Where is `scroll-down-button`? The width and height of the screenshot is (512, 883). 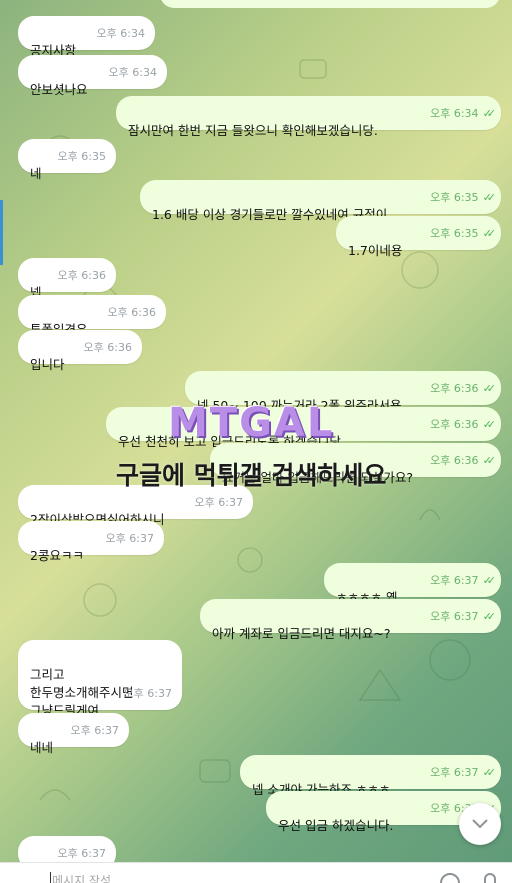 scroll-down-button is located at coordinates (480, 824).